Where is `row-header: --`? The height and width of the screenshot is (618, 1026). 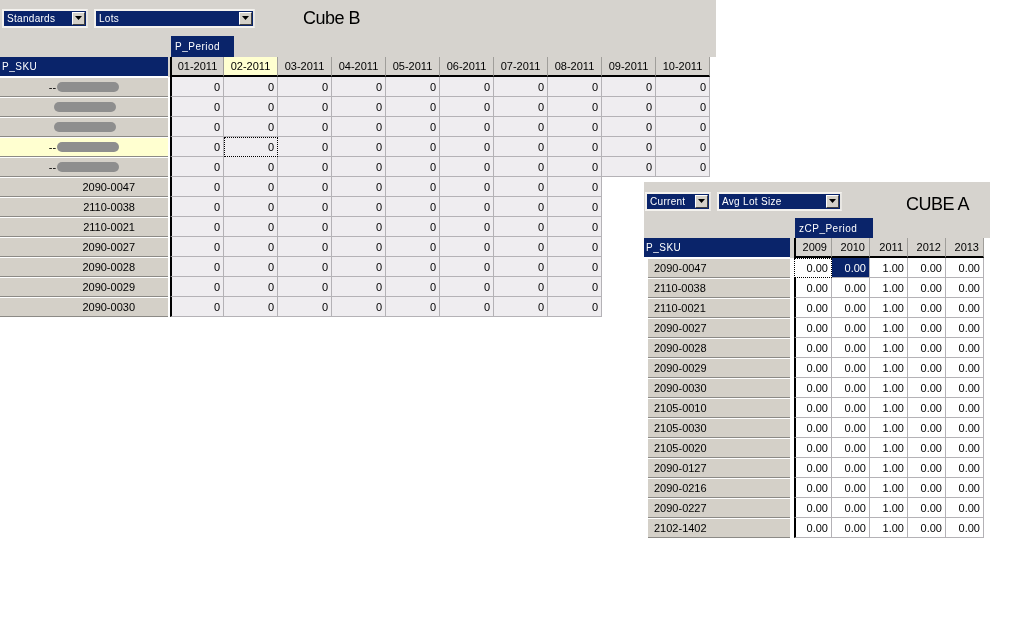
row-header: -- is located at coordinates (84, 87).